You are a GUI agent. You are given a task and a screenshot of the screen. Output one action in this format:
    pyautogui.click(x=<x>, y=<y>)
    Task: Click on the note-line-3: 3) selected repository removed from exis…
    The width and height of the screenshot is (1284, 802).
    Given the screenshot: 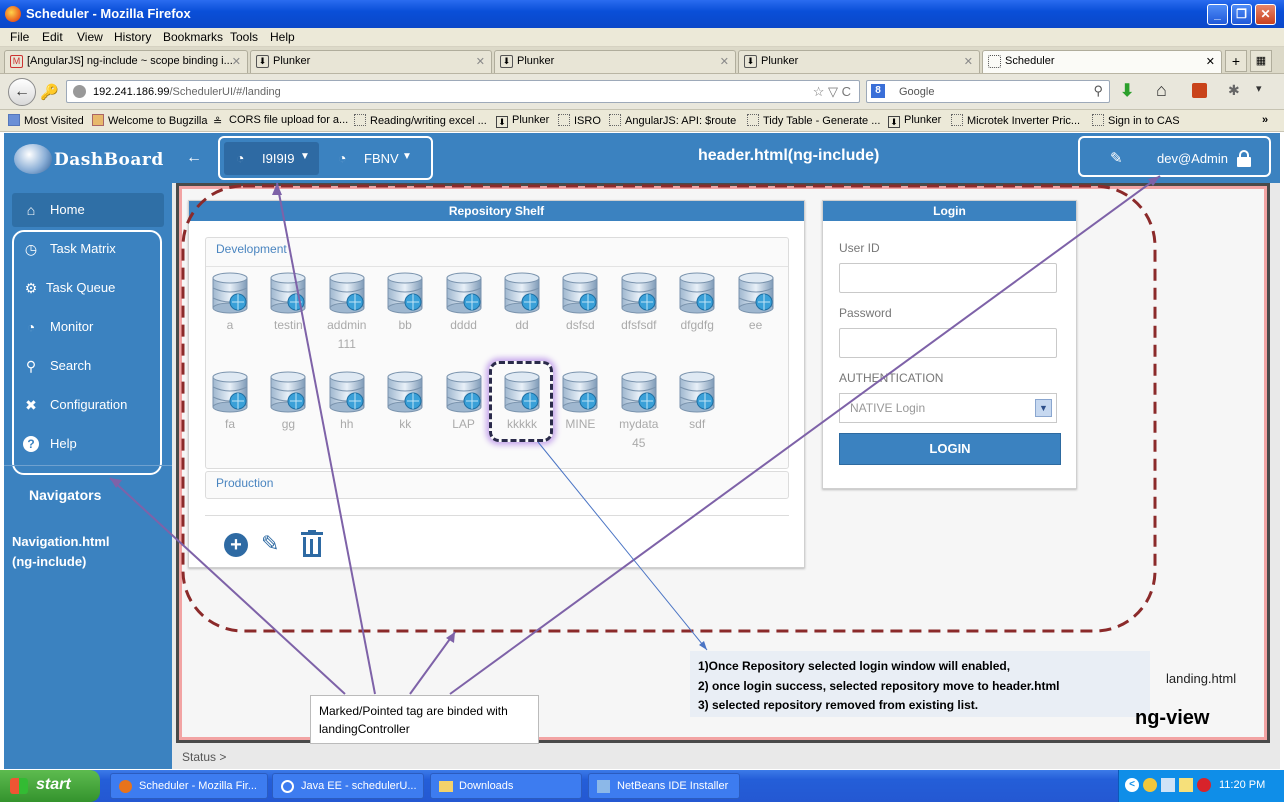 What is the action you would take?
    pyautogui.click(x=838, y=705)
    